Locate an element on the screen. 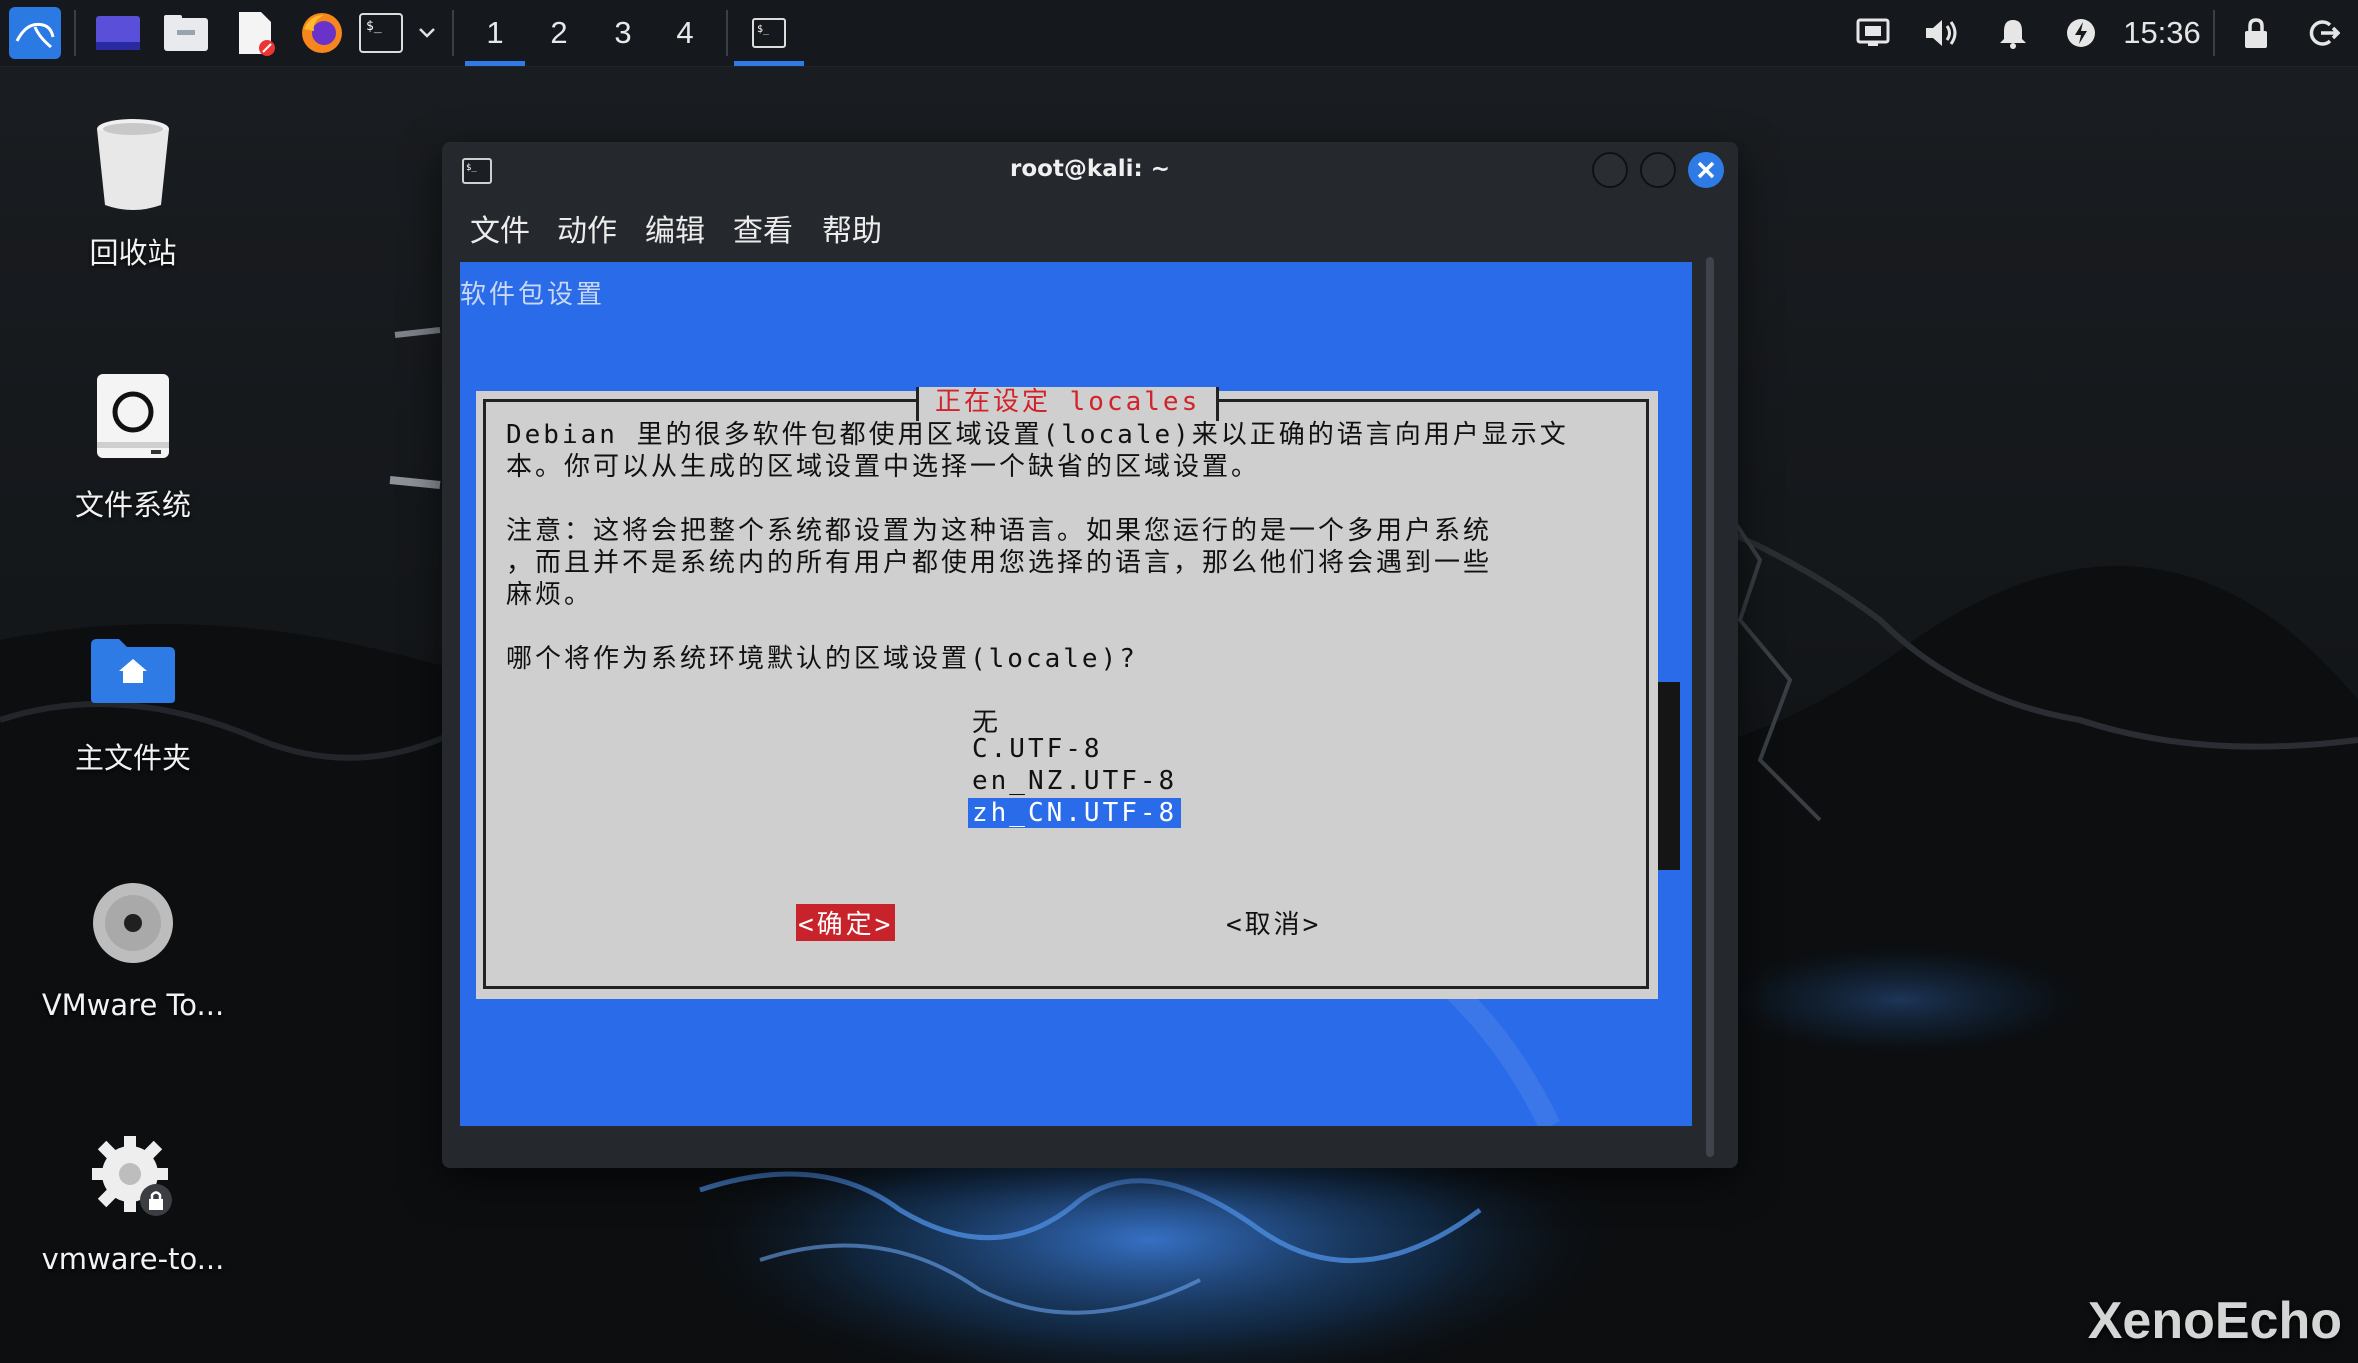 The height and width of the screenshot is (1363, 2358). locale-option-zh-cn-utf8: zh_CN.UTF-8 is located at coordinates (1075, 813).